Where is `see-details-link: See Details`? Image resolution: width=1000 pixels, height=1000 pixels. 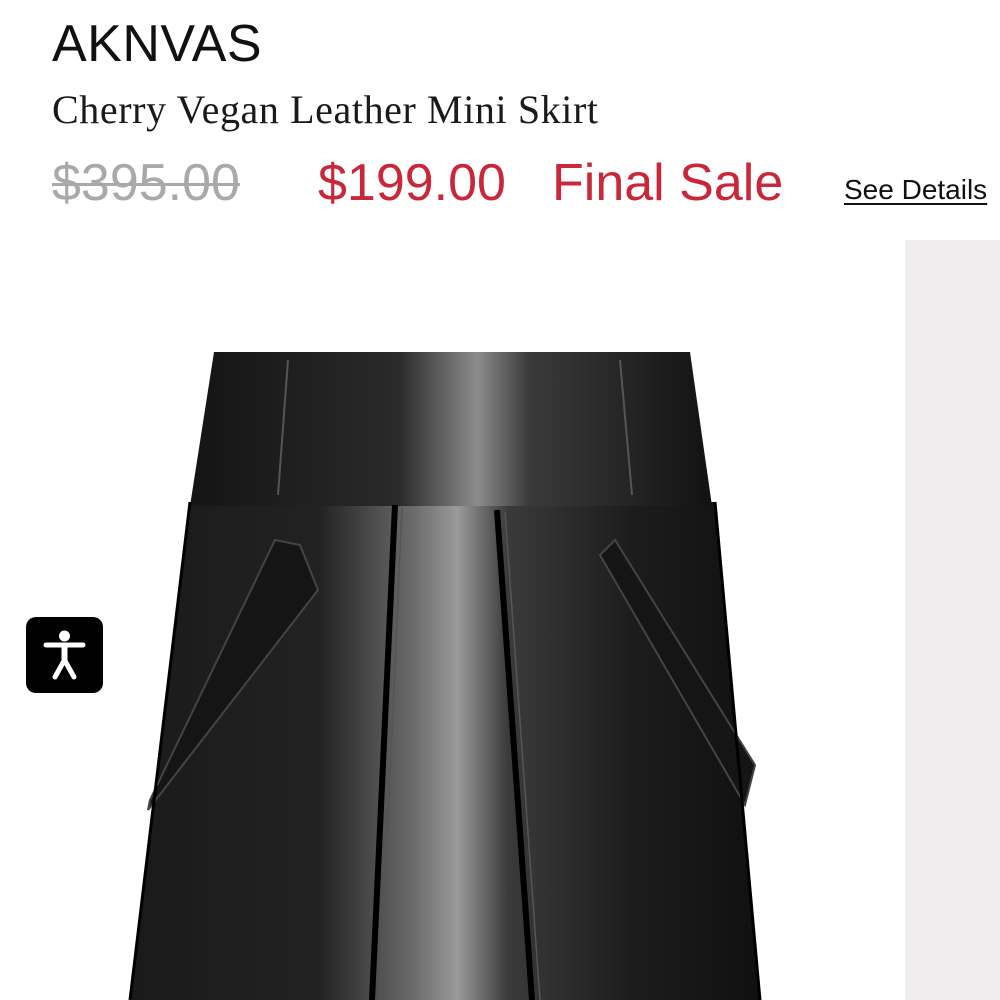 see-details-link: See Details is located at coordinates (915, 190).